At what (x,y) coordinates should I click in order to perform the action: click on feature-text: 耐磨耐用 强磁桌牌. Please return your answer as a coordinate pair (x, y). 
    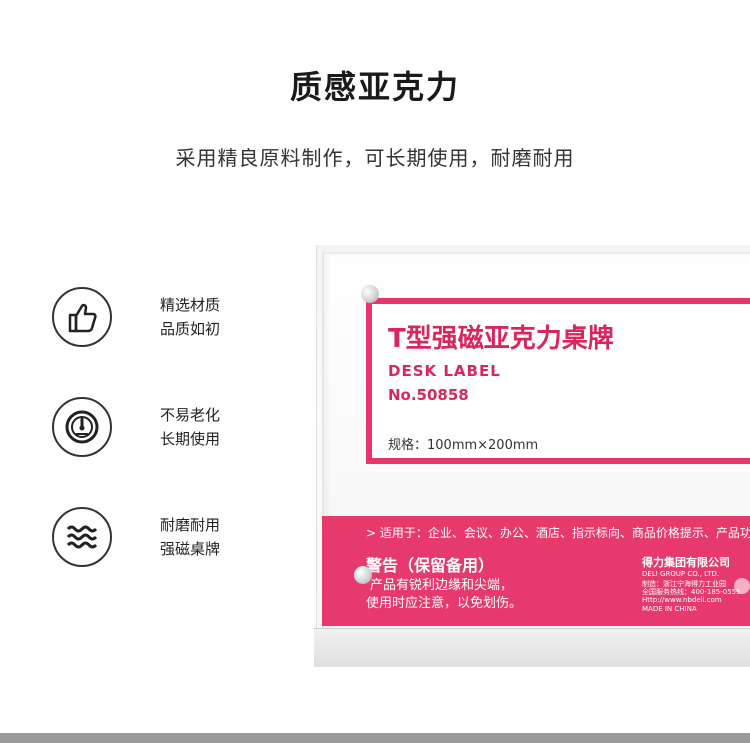
    Looking at the image, I should click on (190, 537).